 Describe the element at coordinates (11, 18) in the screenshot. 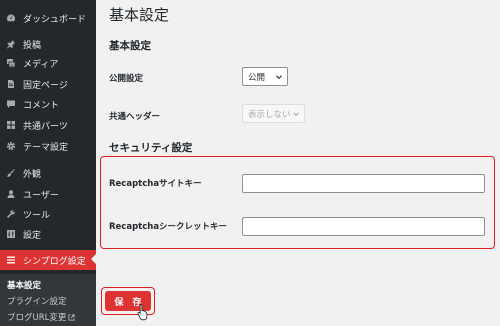

I see `dashboard-icon` at that location.